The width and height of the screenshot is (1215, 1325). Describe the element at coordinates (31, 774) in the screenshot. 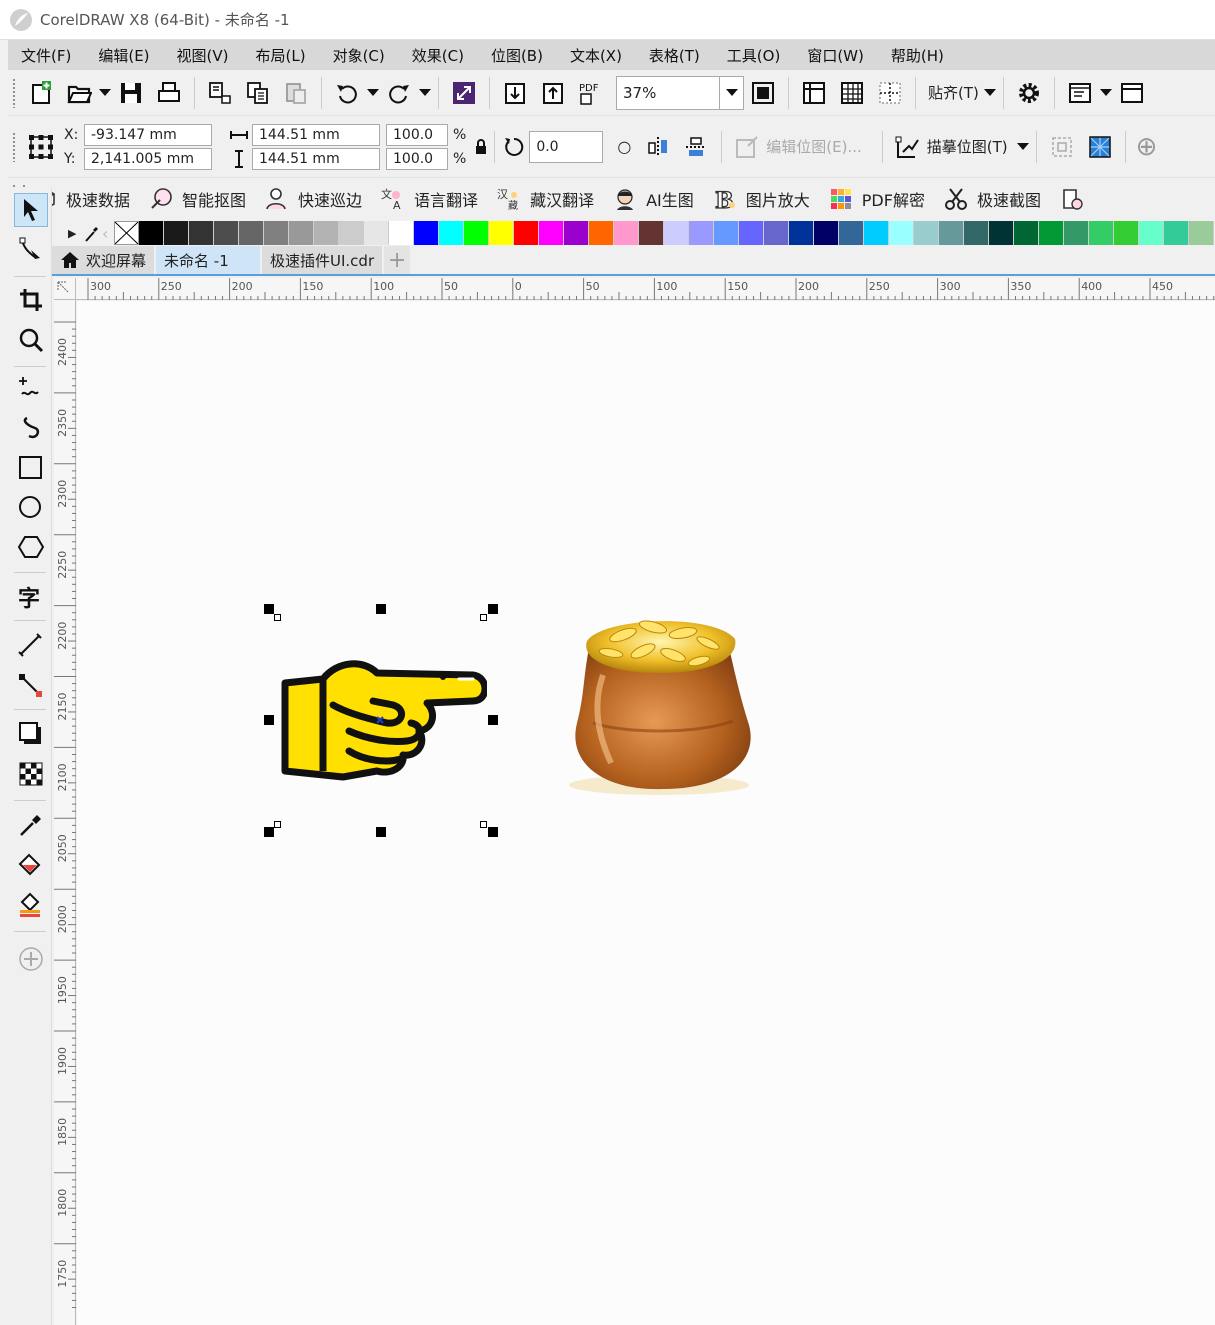

I see `transparency-tool` at that location.